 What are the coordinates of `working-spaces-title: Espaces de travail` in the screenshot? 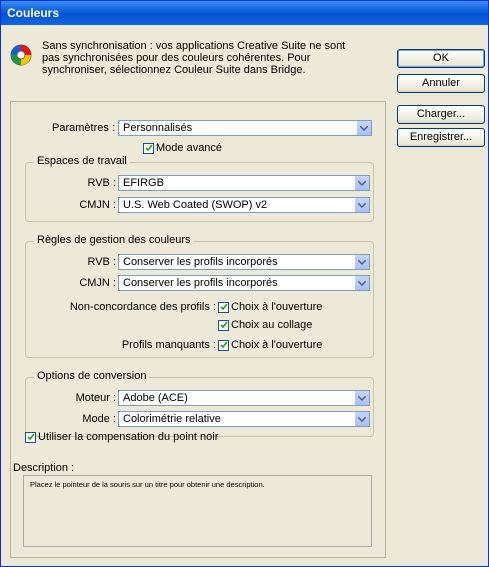 It's located at (82, 161).